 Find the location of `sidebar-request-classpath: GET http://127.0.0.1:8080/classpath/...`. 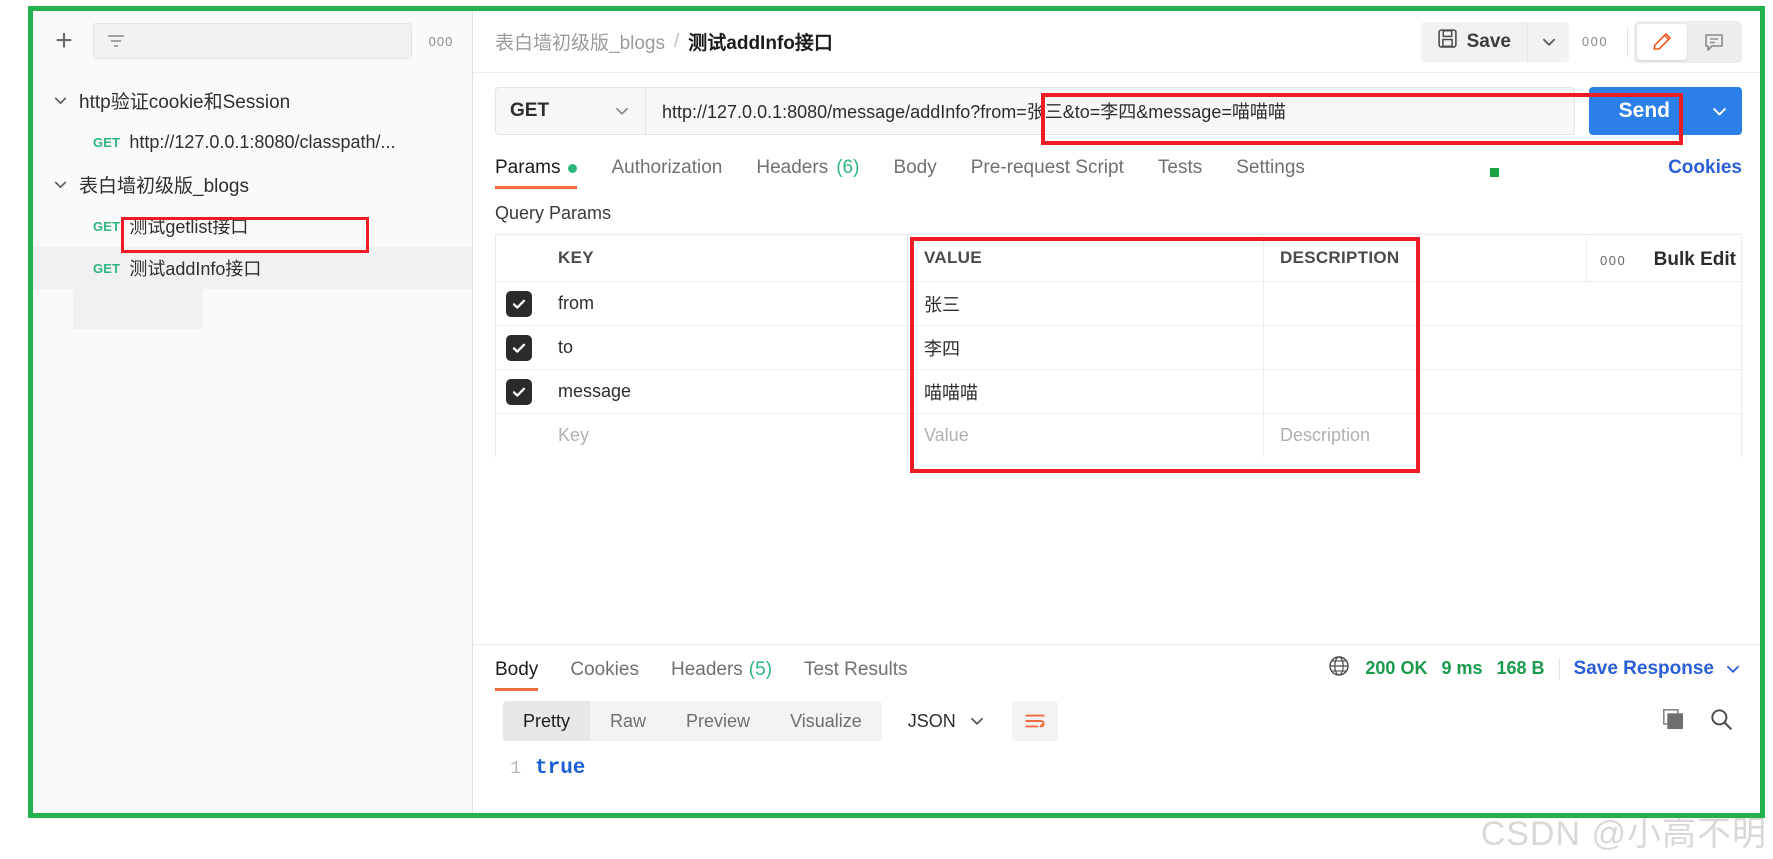

sidebar-request-classpath: GET http://127.0.0.1:8080/classpath/... is located at coordinates (252, 142).